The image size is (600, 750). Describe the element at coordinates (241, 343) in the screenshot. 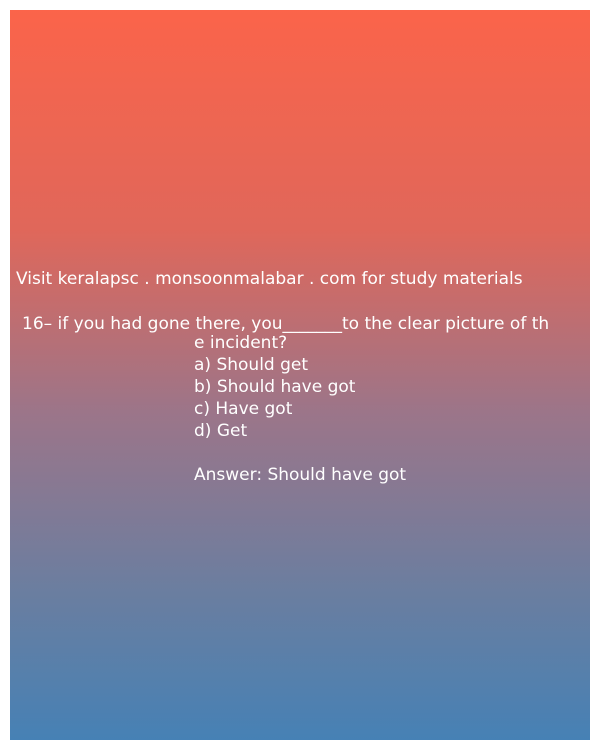

I see `question-line-2: e incident?` at that location.